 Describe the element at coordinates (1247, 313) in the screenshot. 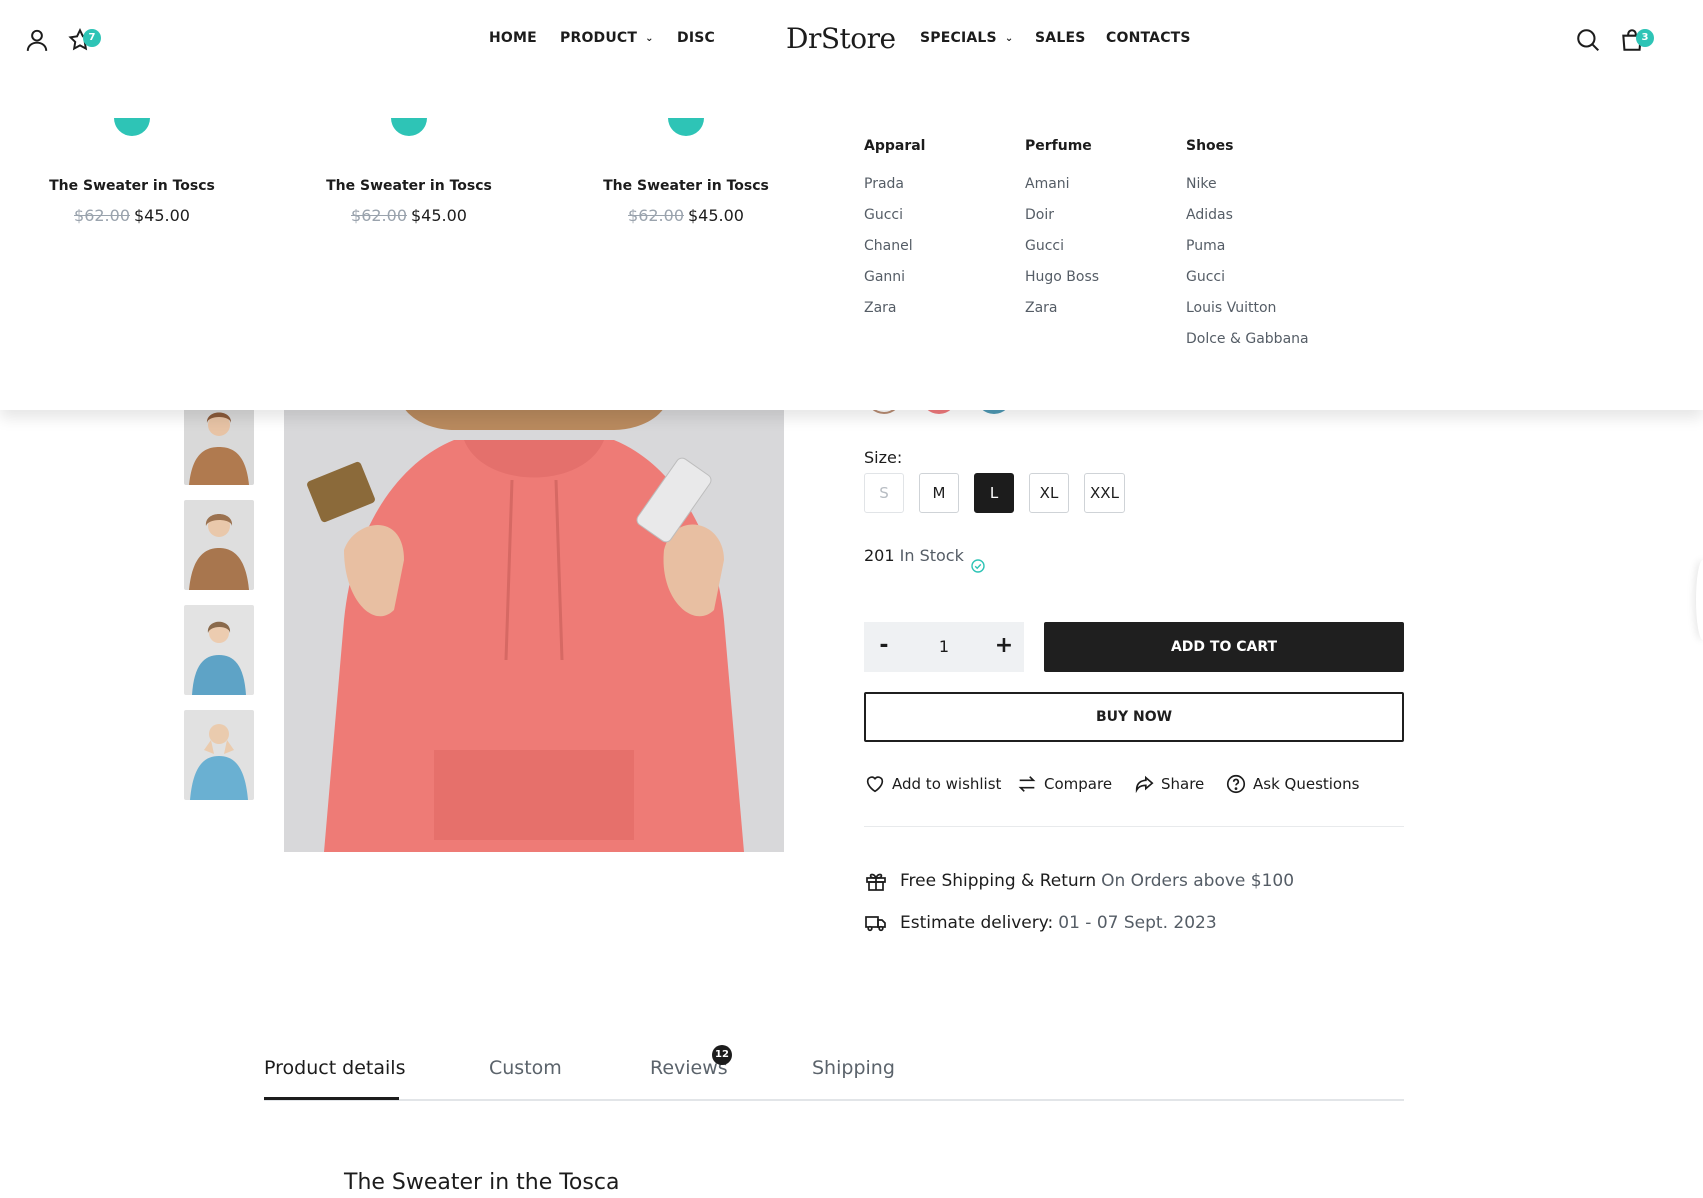

I see `mega-link: Louis Vuitton` at that location.